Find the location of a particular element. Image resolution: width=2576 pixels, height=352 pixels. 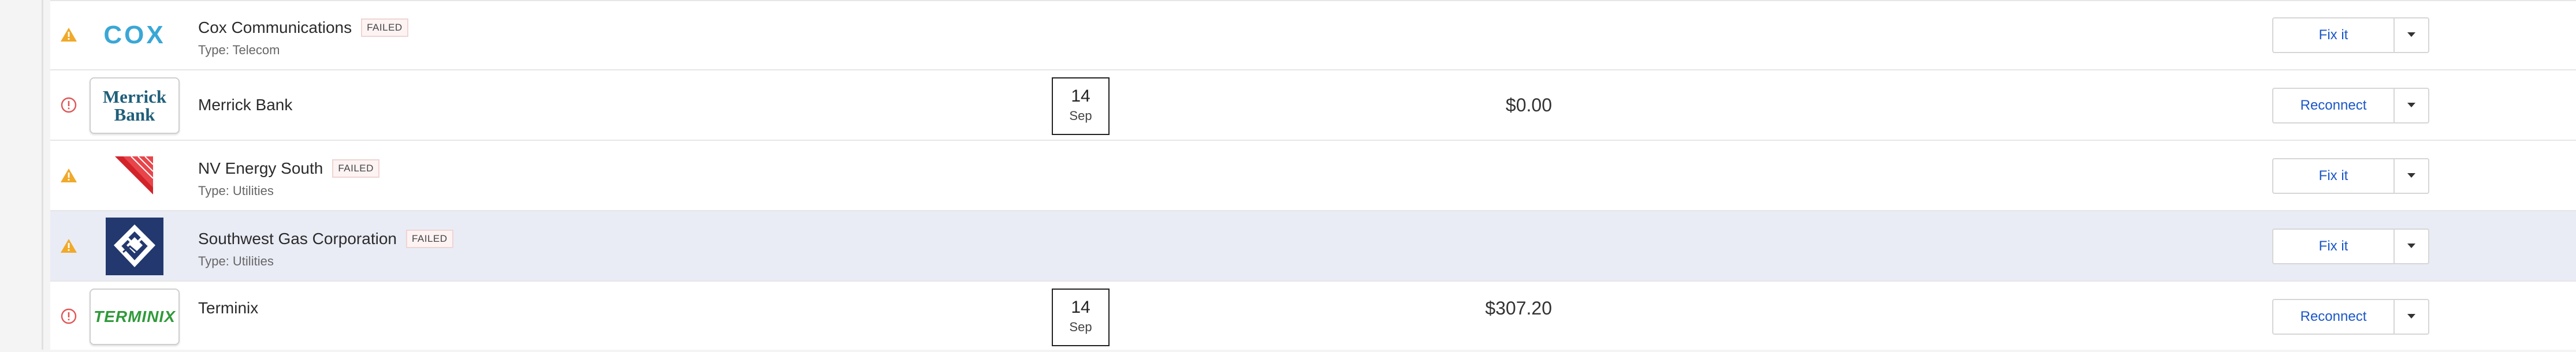

amount: $307.20 is located at coordinates (1519, 308).